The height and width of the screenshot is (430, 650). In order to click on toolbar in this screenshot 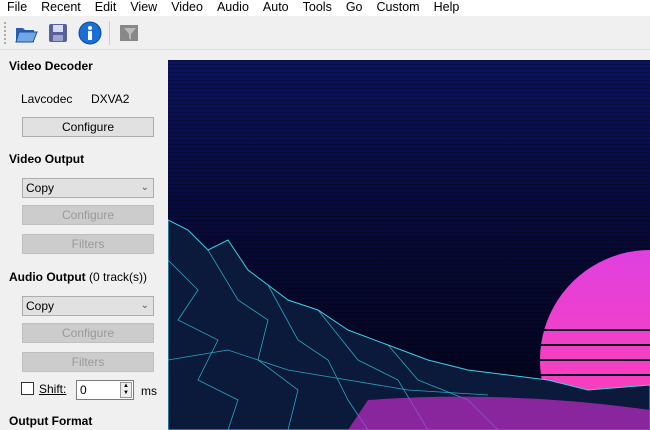, I will do `click(325, 33)`.